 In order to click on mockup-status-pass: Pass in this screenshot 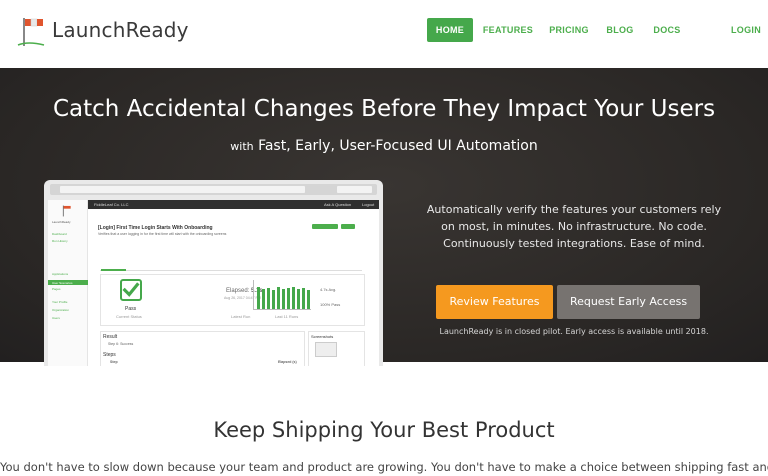, I will do `click(131, 309)`.